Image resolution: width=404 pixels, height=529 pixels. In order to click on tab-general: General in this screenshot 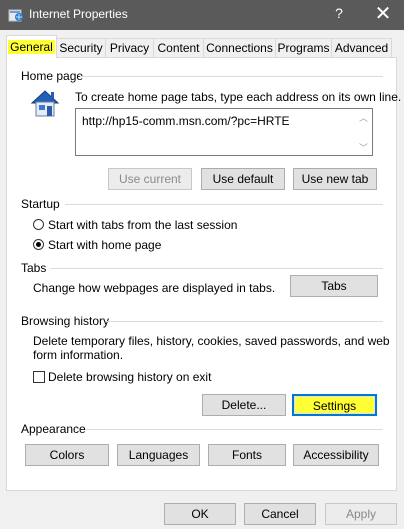, I will do `click(31, 46)`.